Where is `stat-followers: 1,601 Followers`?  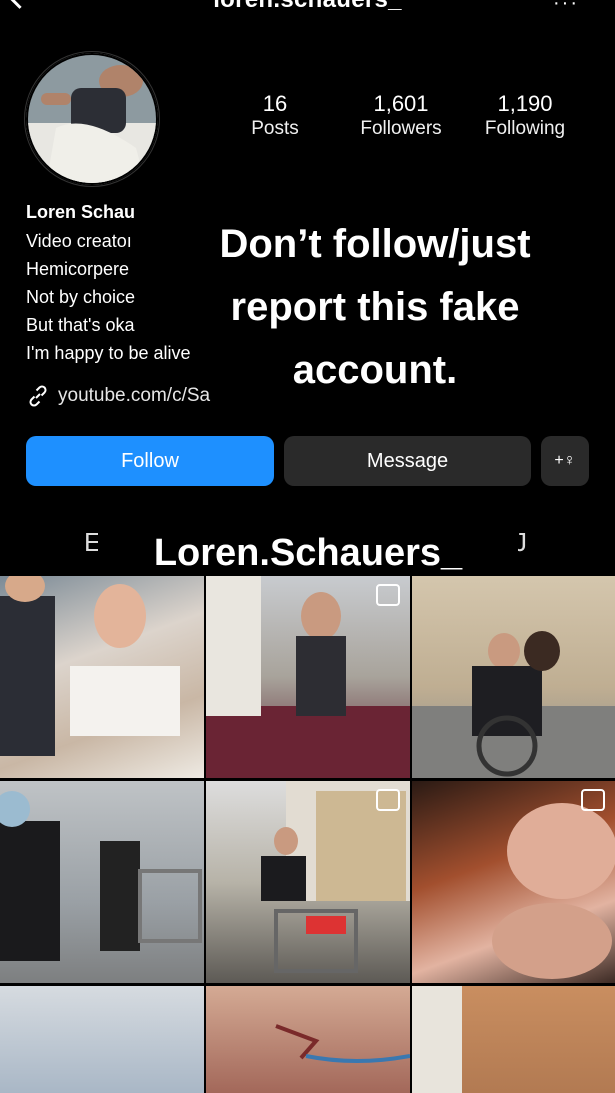
stat-followers: 1,601 Followers is located at coordinates (401, 116).